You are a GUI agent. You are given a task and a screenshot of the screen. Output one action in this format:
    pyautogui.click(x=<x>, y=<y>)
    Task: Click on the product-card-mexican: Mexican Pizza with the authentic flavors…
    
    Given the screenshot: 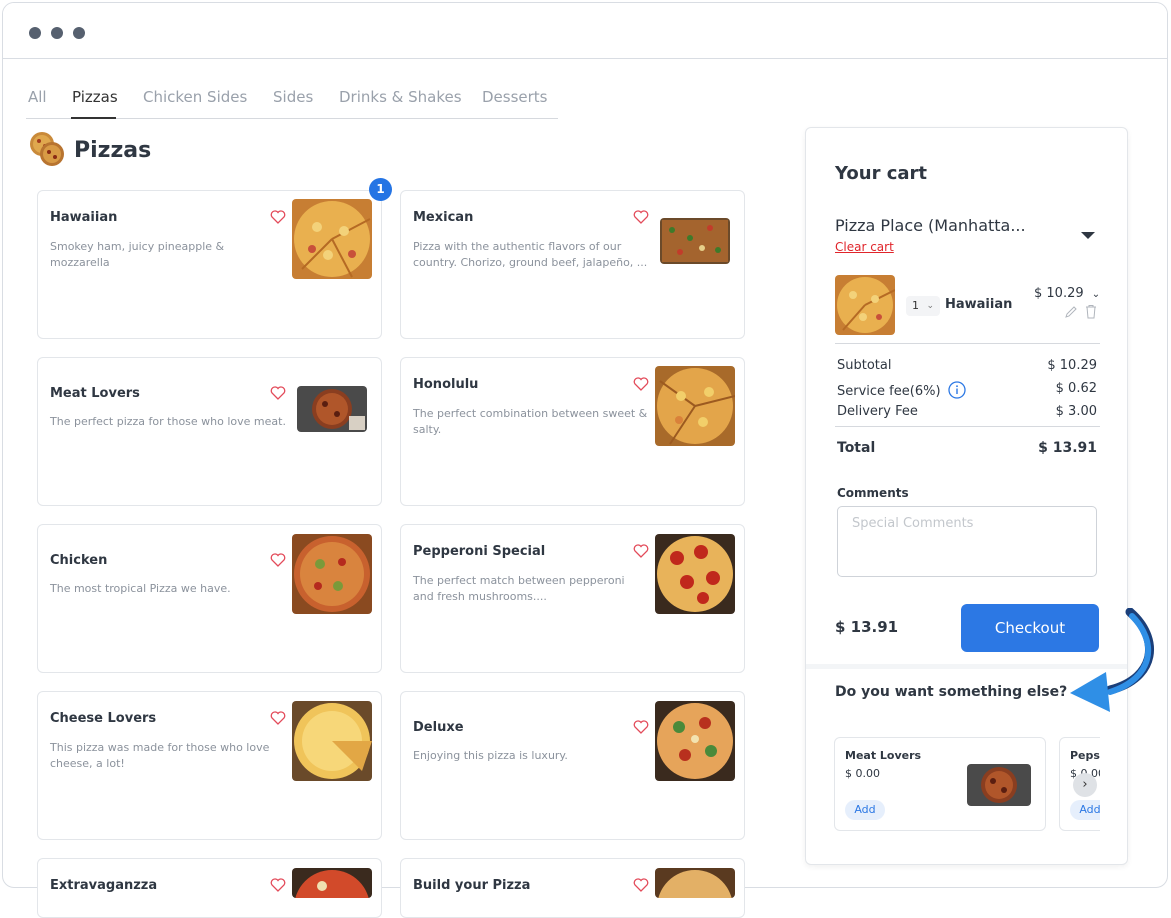 What is the action you would take?
    pyautogui.click(x=572, y=264)
    